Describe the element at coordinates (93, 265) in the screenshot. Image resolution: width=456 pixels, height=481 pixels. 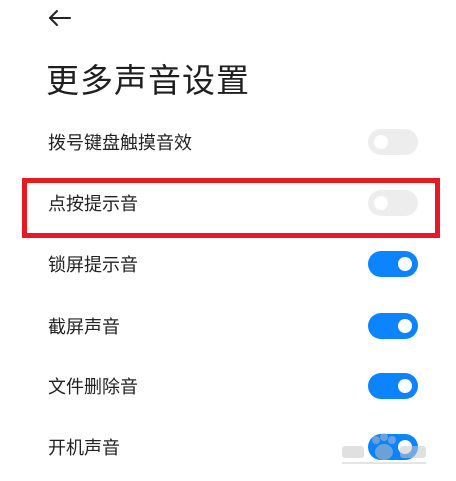
I see `setting-label: 锁屏提示音` at that location.